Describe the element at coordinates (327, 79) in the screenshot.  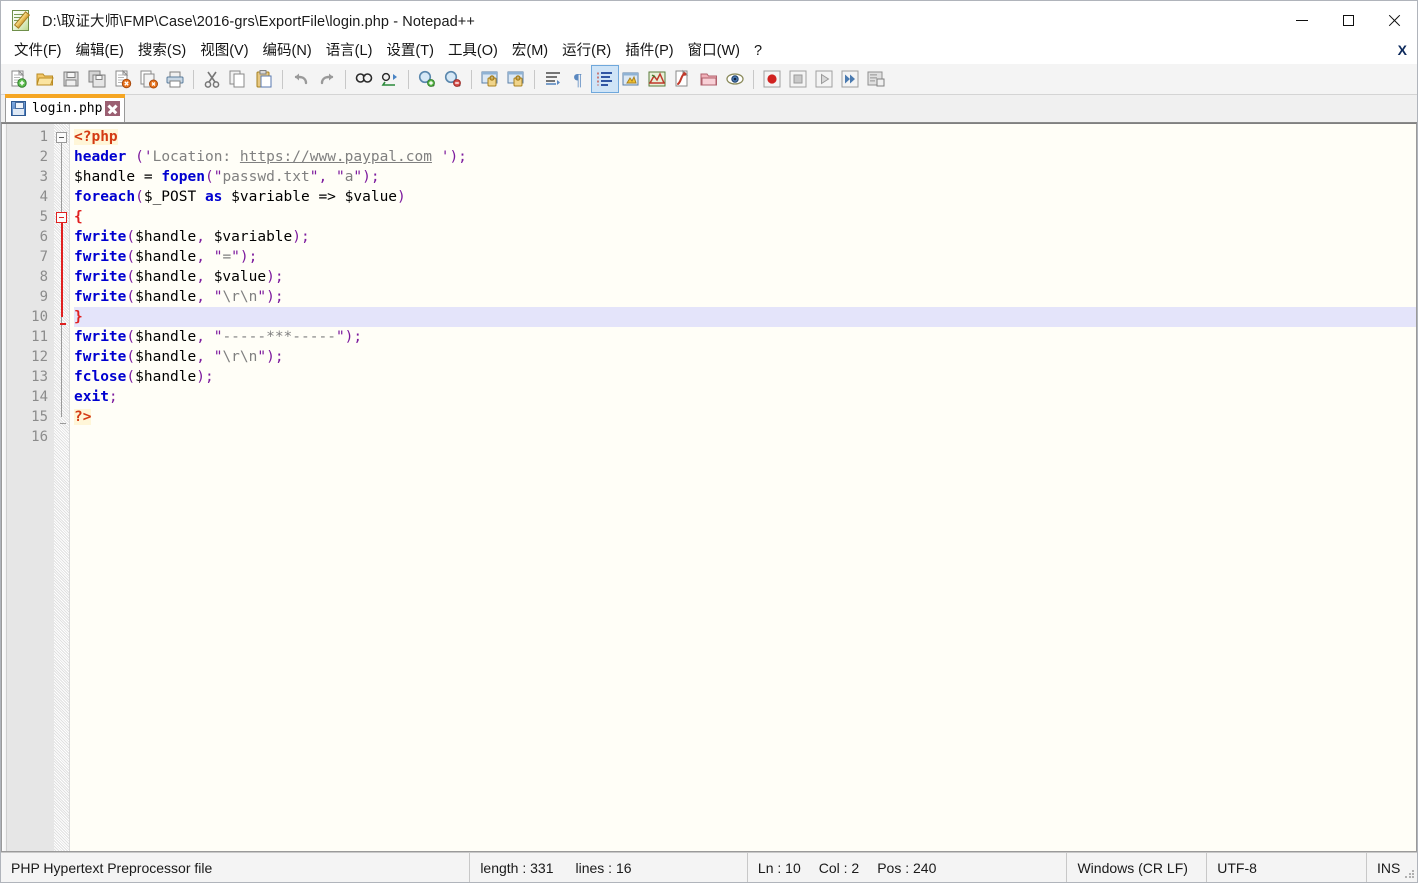
I see `redo-icon` at that location.